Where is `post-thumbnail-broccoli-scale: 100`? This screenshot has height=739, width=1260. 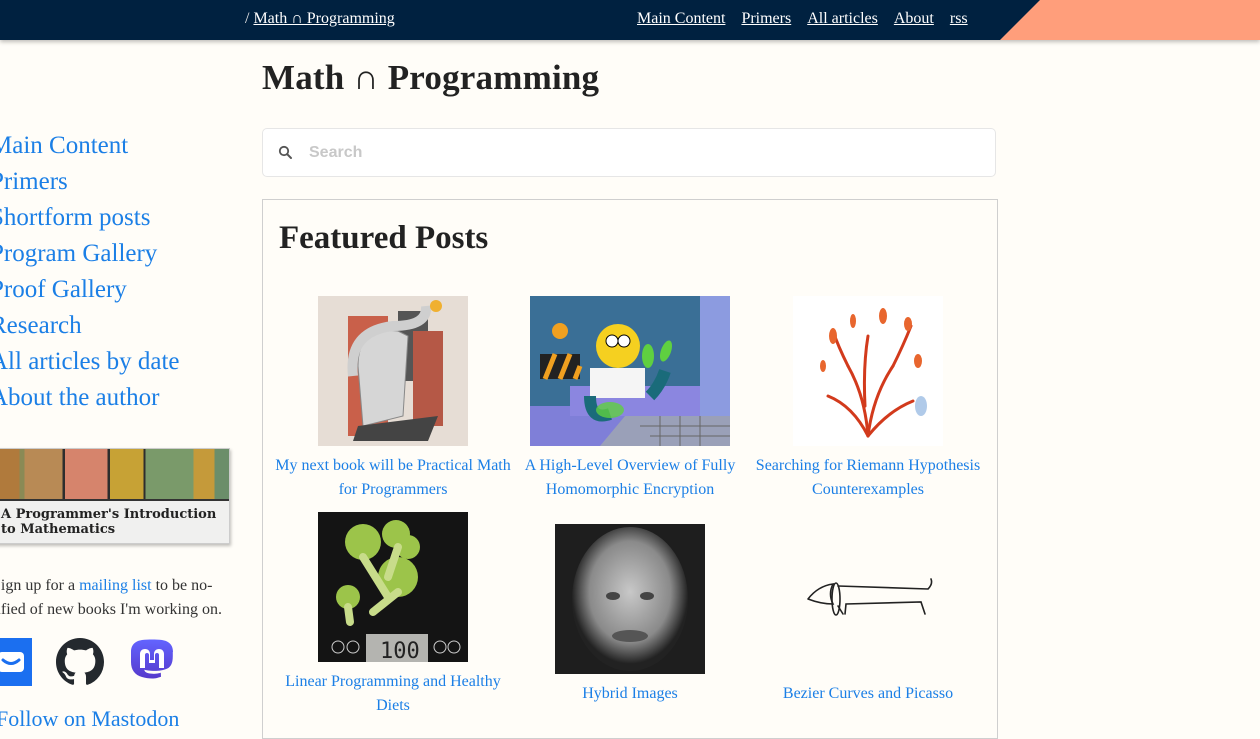
post-thumbnail-broccoli-scale: 100 is located at coordinates (393, 587).